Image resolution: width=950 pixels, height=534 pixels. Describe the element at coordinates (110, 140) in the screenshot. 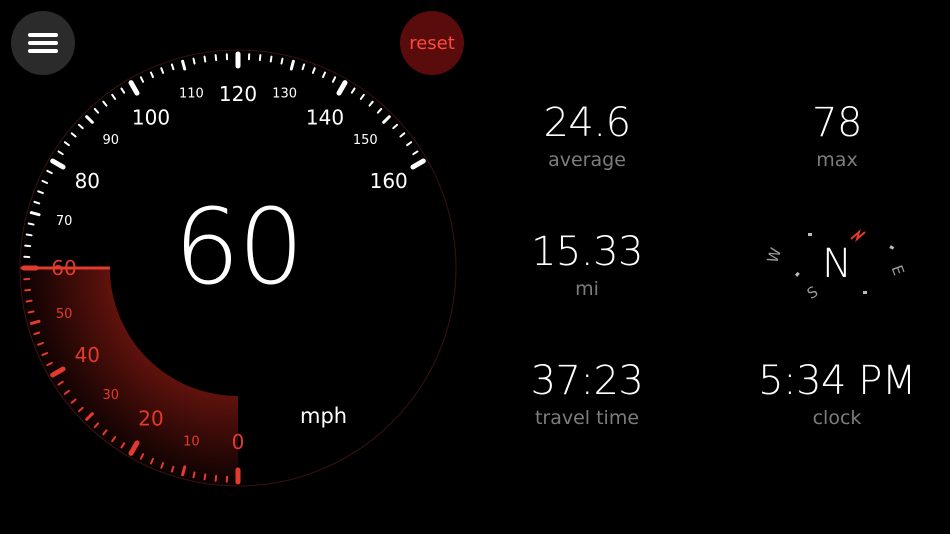

I see `gauge-tick-label: 90` at that location.